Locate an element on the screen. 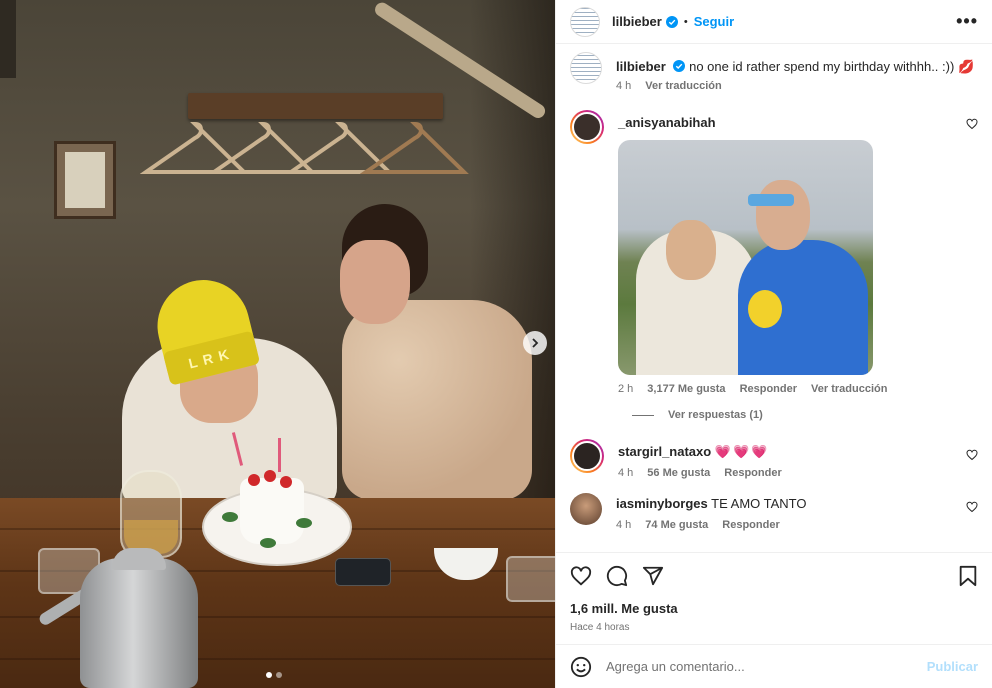  water-glass is located at coordinates (530, 579).